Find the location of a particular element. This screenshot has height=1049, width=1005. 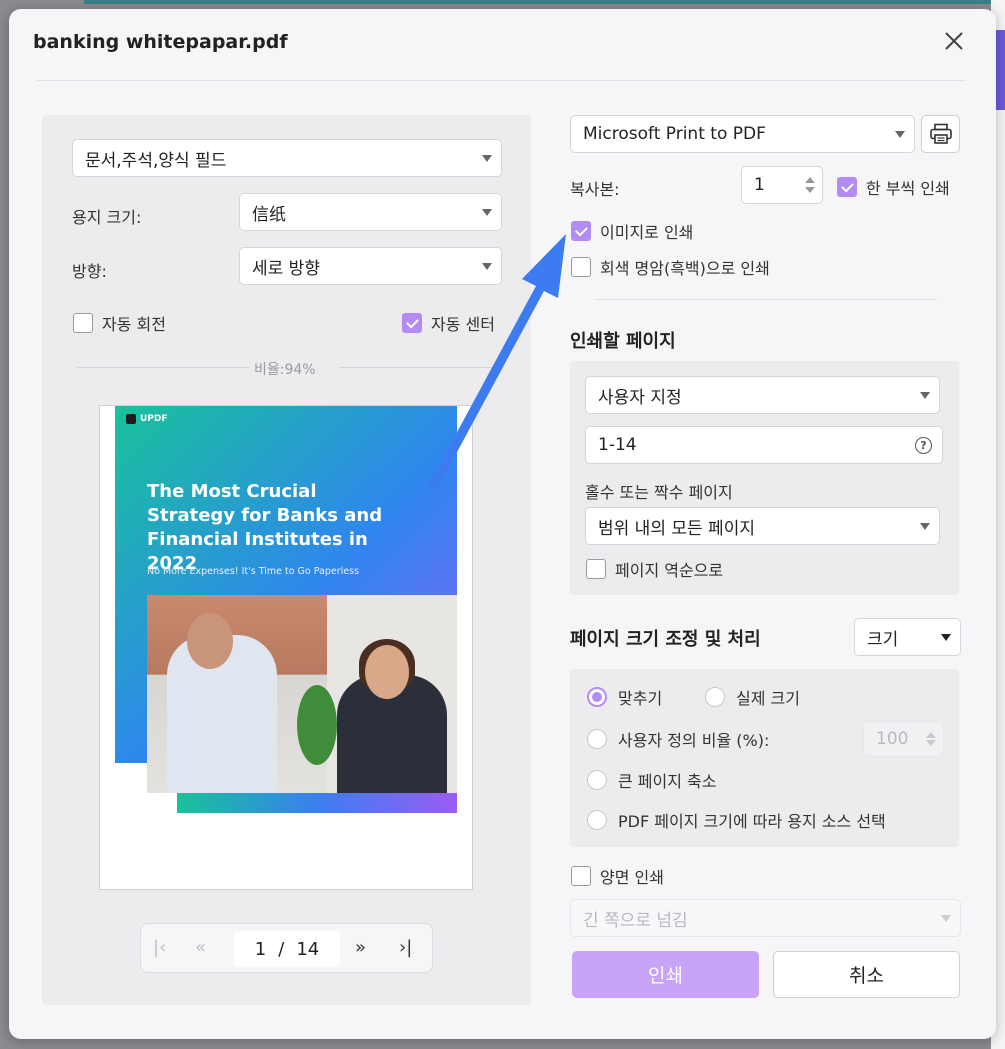

copies-stepper: 1 is located at coordinates (782, 185).